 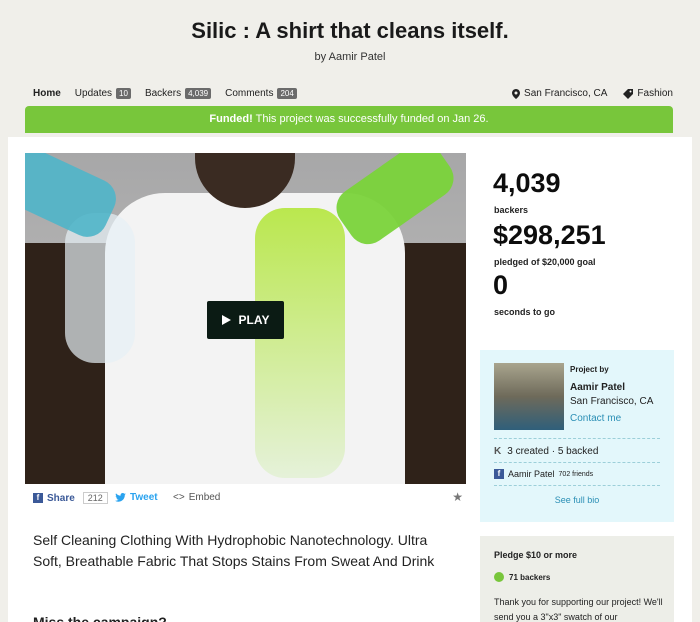 I want to click on tab-backers: Backers 4,039, so click(x=178, y=93).